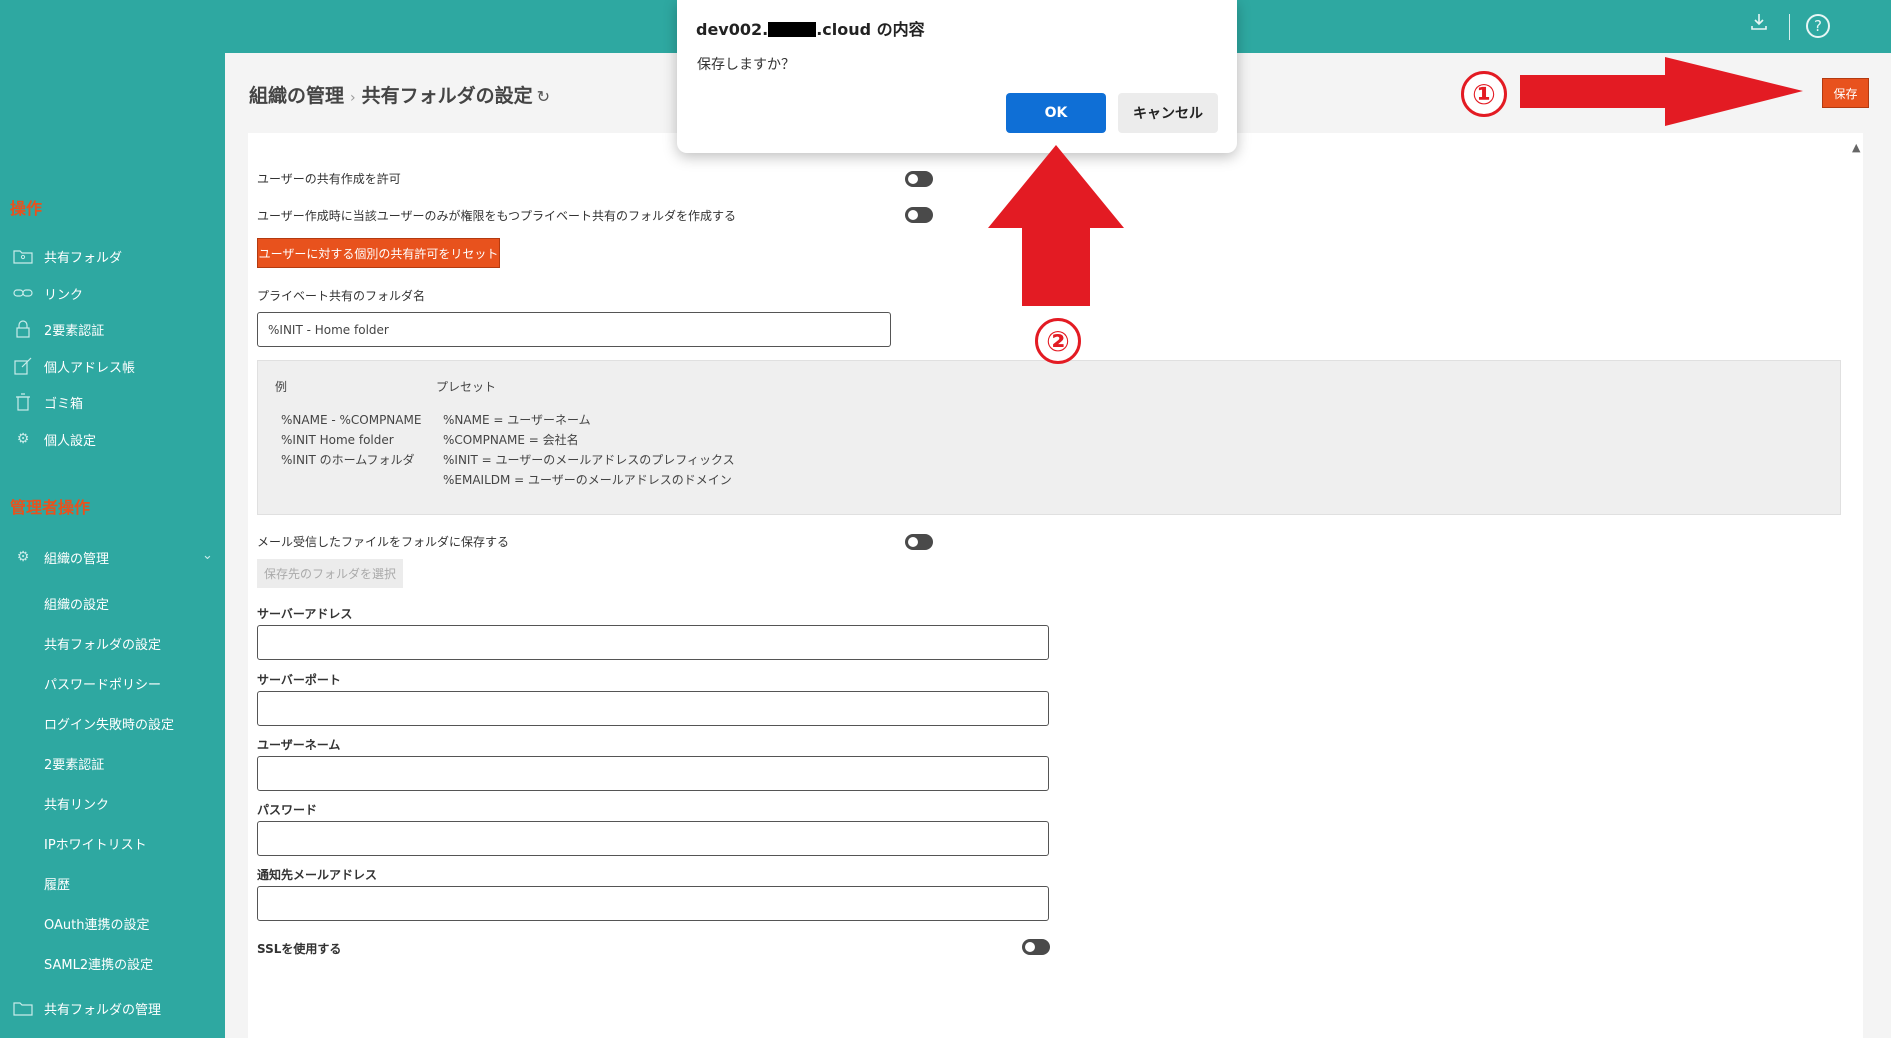  Describe the element at coordinates (1661, 91) in the screenshot. I see `arrow-right-annotation` at that location.